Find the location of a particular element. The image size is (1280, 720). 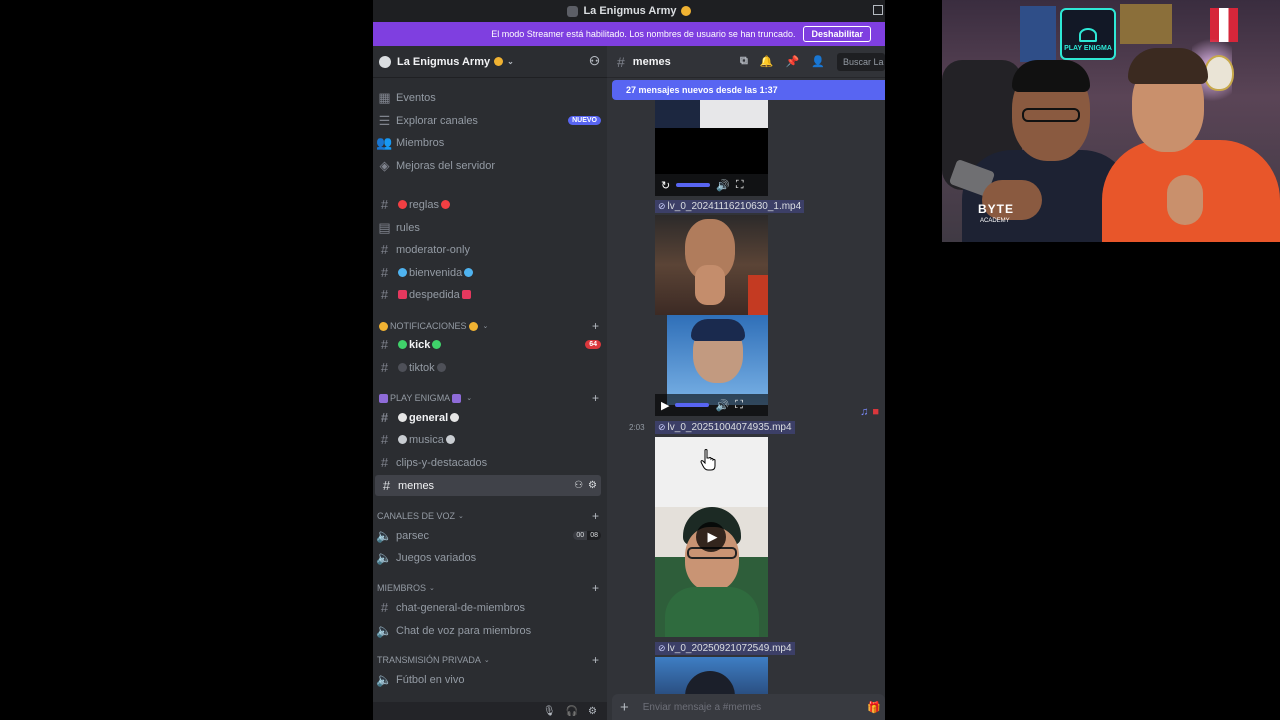

category-notificaciones: NOTIFICACIONES ⌄ + is located at coordinates (490, 326).